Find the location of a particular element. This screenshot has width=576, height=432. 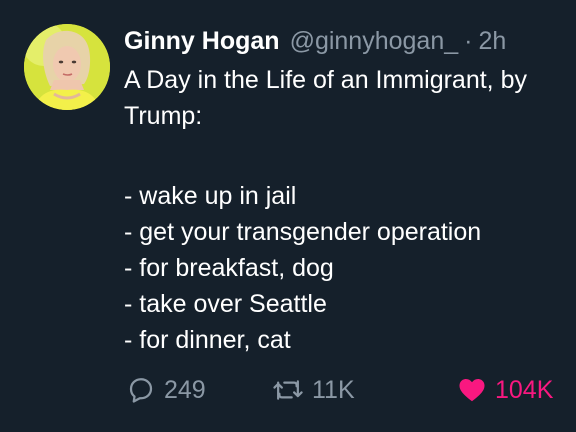

tweet-line: - wake up in jail is located at coordinates (210, 196).